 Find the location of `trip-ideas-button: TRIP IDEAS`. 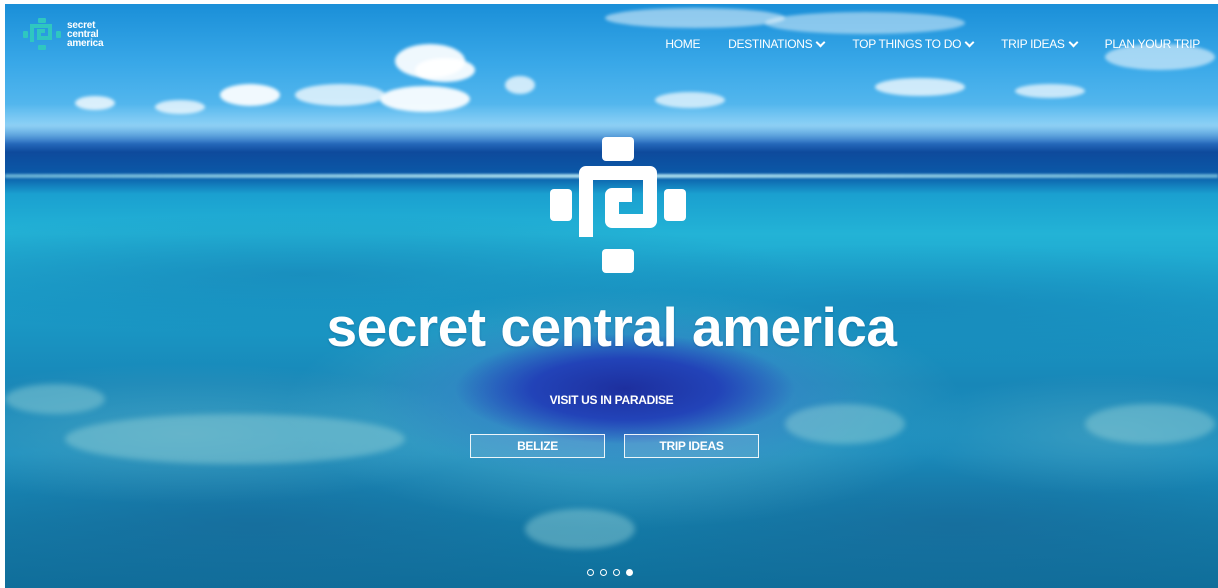

trip-ideas-button: TRIP IDEAS is located at coordinates (691, 446).